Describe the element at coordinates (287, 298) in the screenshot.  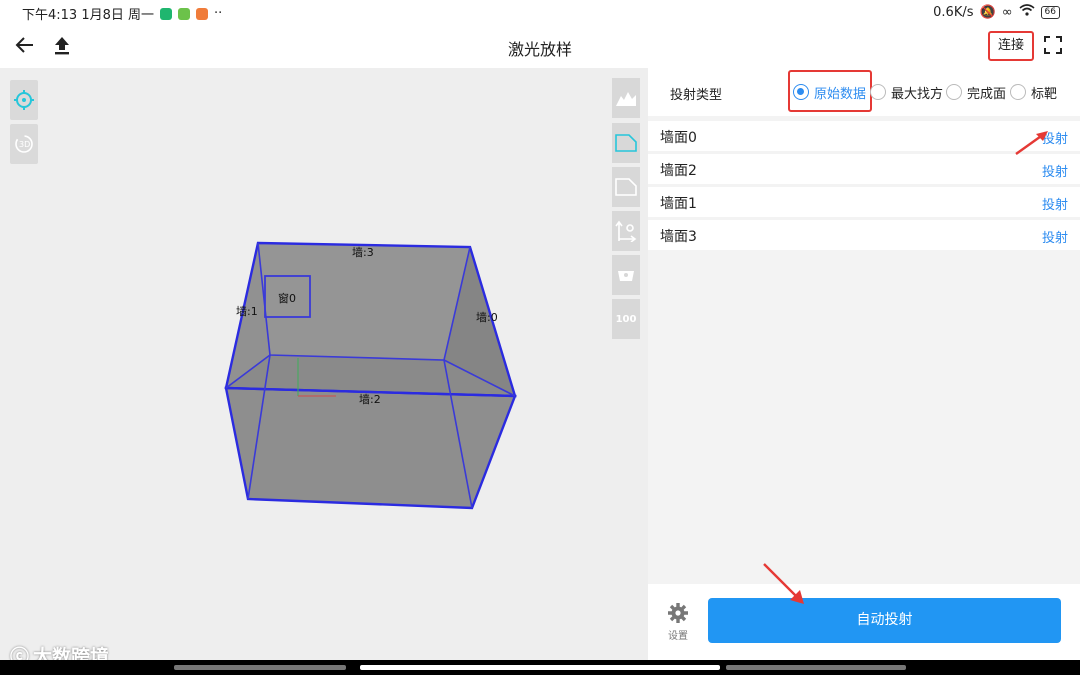
I see `window-label: 窗0` at that location.